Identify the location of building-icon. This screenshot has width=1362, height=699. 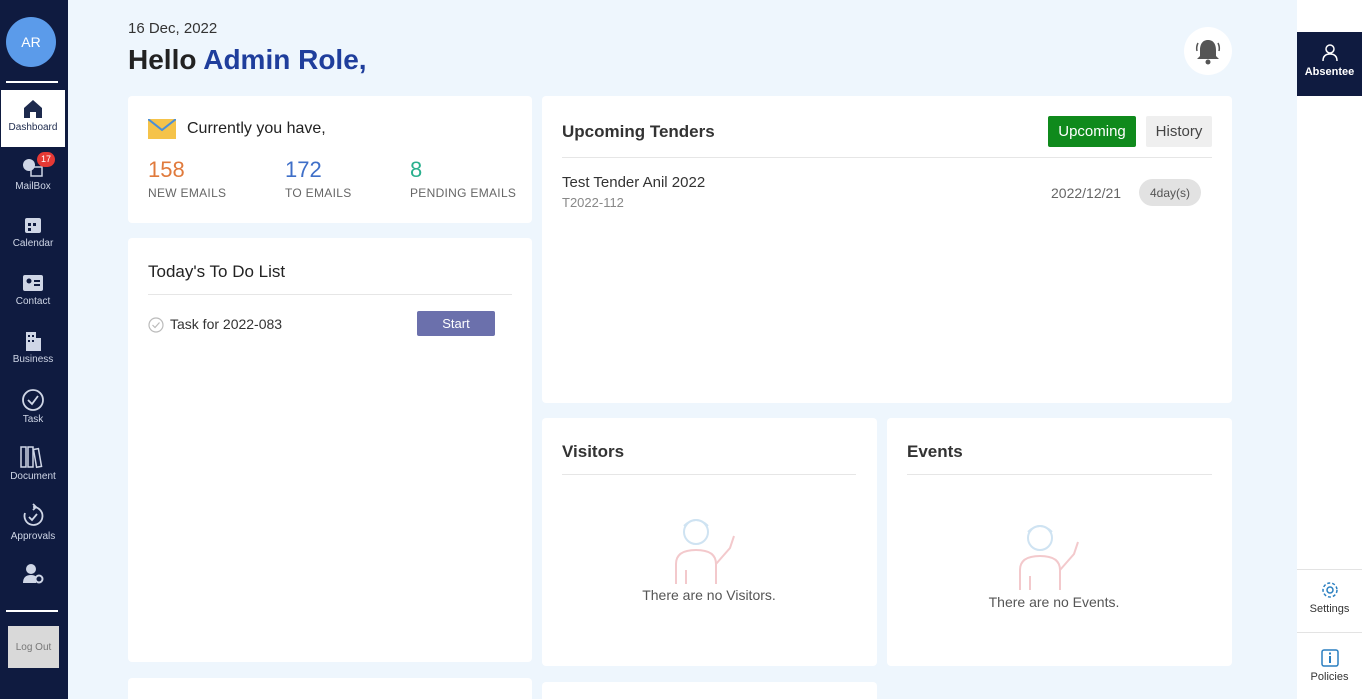
(33, 341).